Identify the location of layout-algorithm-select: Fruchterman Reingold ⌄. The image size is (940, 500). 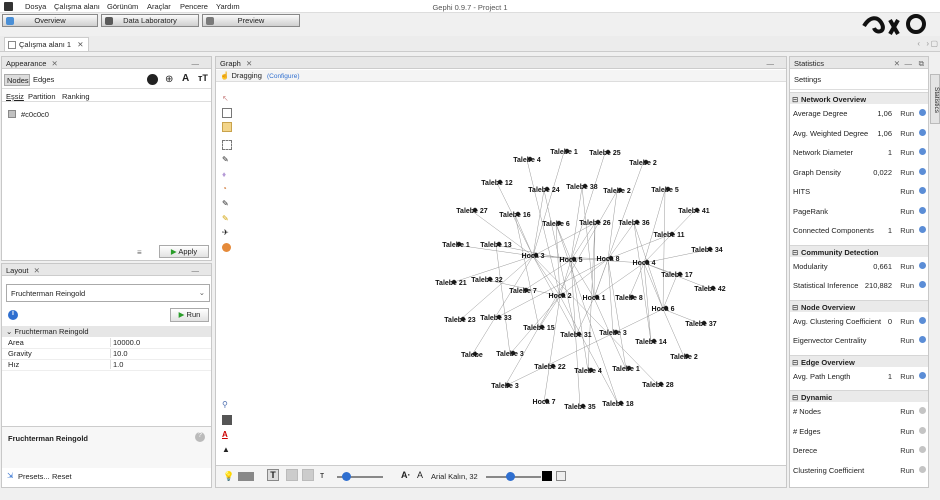
(108, 293).